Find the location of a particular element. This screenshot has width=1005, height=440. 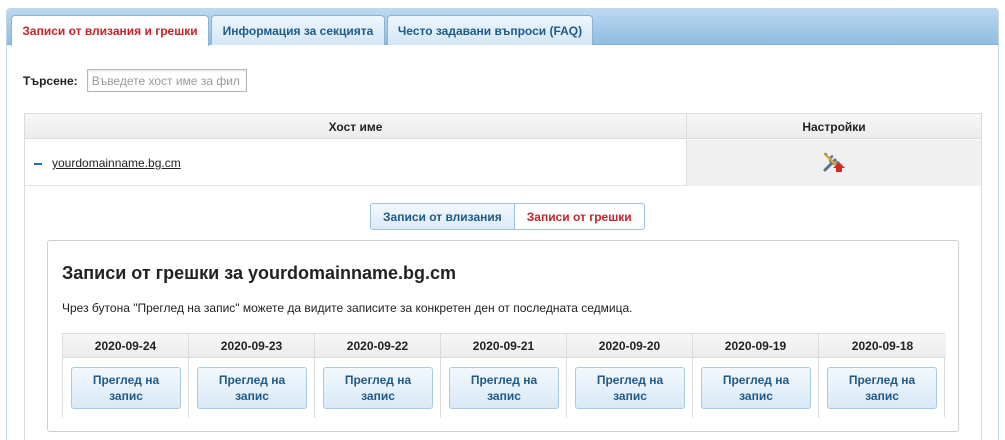

tab-faq: Често задавани въпроси (FAQ) is located at coordinates (490, 30).